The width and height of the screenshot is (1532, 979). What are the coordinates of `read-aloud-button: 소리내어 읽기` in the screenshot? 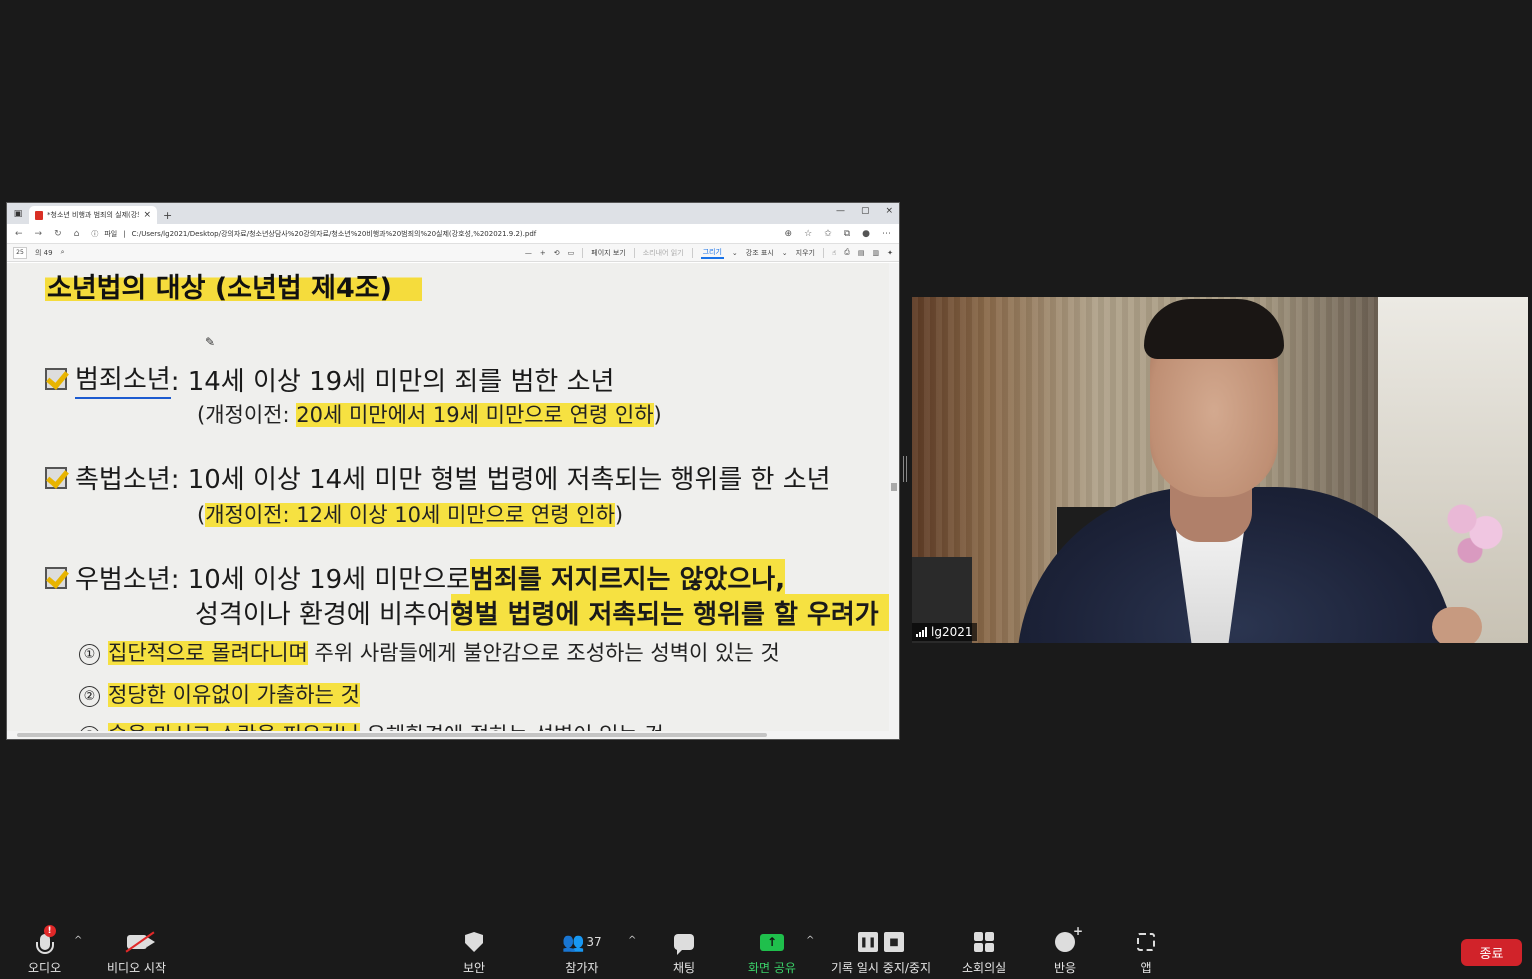 It's located at (663, 253).